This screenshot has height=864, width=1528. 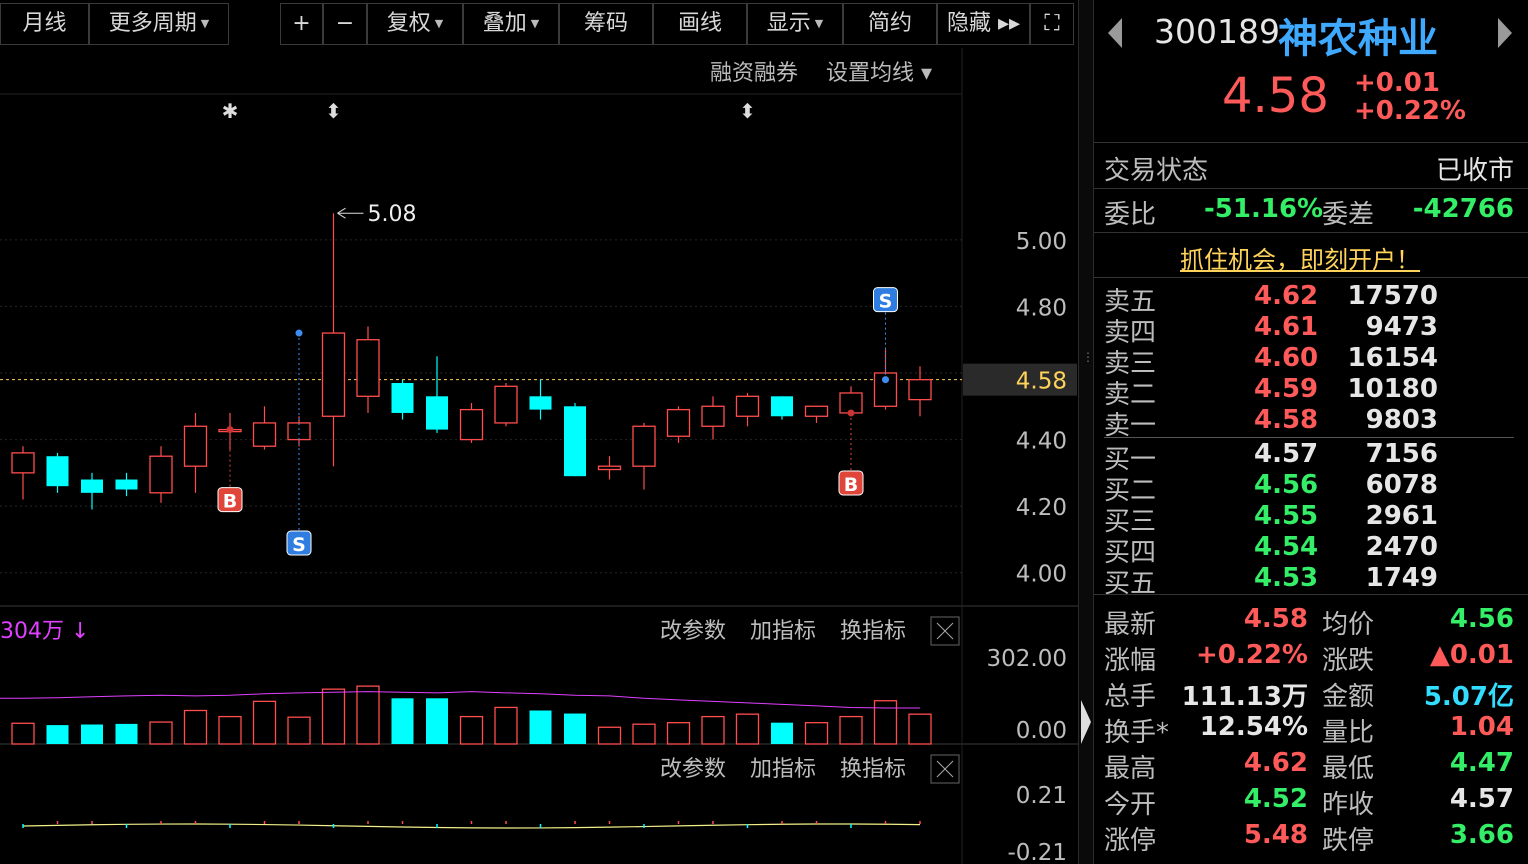 I want to click on weibi-label: 委比, so click(x=1130, y=215).